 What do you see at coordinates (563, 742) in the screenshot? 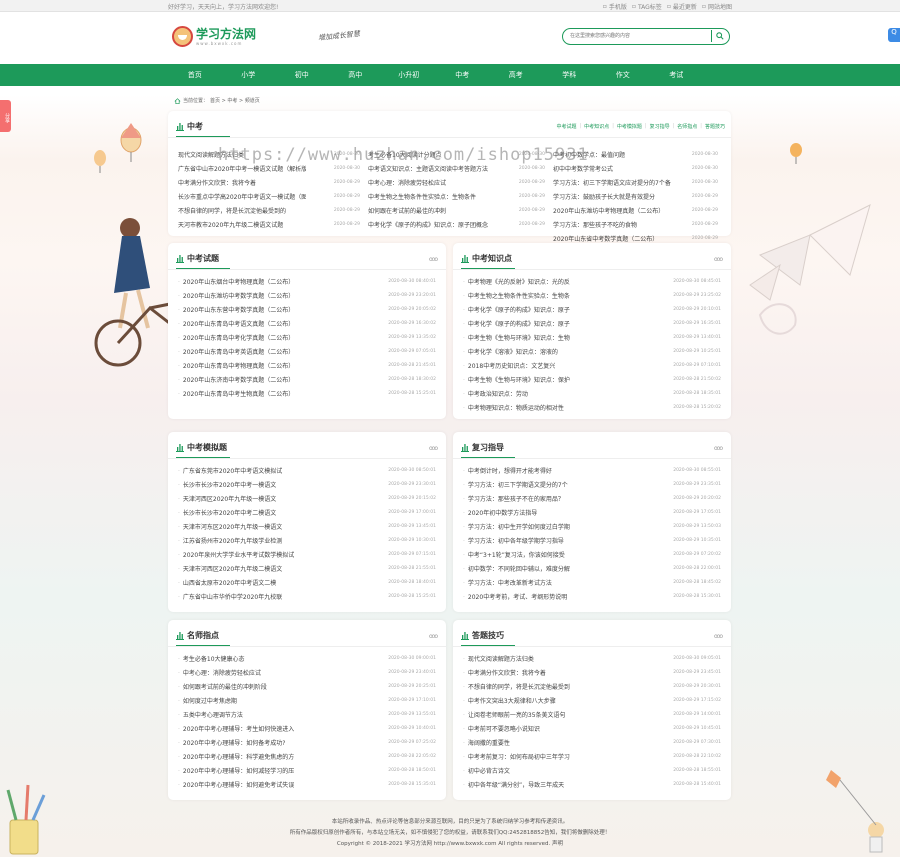
I see `article-title: 海阔撒的重要性` at bounding box center [563, 742].